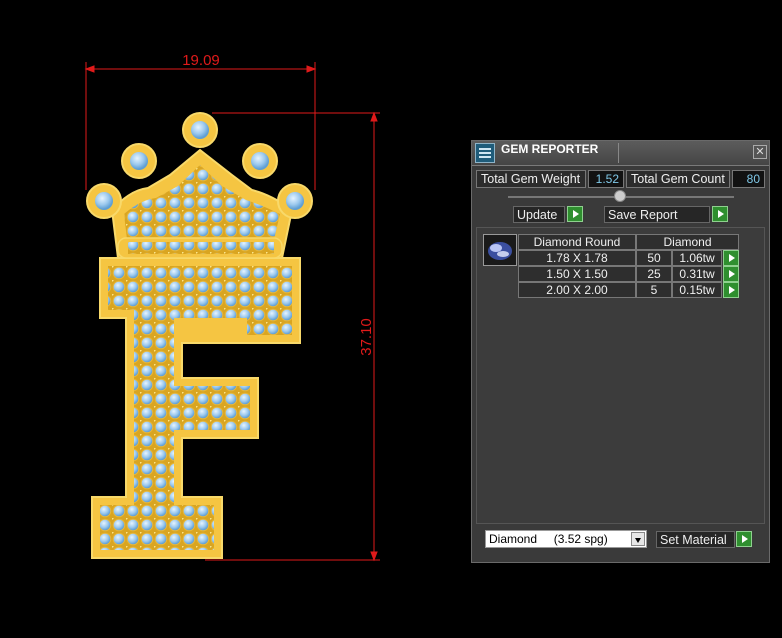 Image resolution: width=782 pixels, height=638 pixels. What do you see at coordinates (678, 179) in the screenshot?
I see `total-gem-count-label: Total Gem Count` at bounding box center [678, 179].